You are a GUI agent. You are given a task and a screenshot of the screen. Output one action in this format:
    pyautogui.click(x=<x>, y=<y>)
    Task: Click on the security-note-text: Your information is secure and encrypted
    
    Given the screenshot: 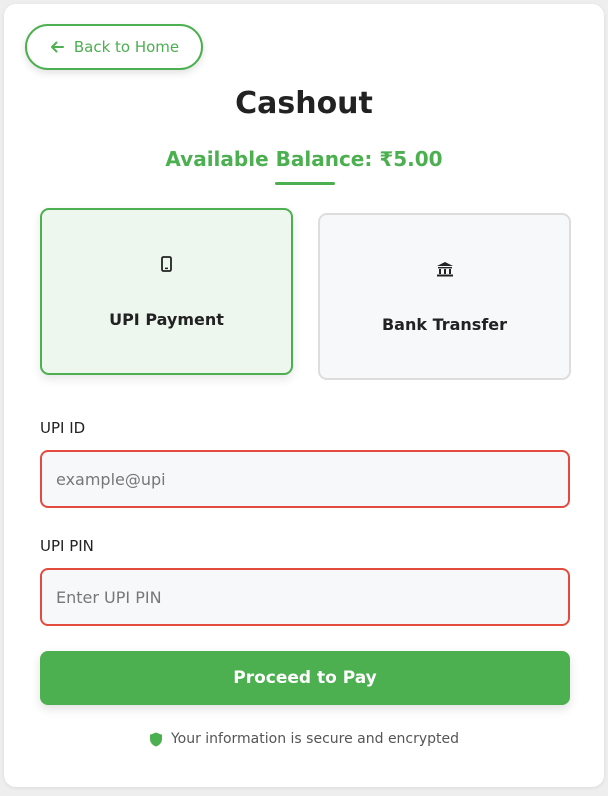 What is the action you would take?
    pyautogui.click(x=315, y=739)
    